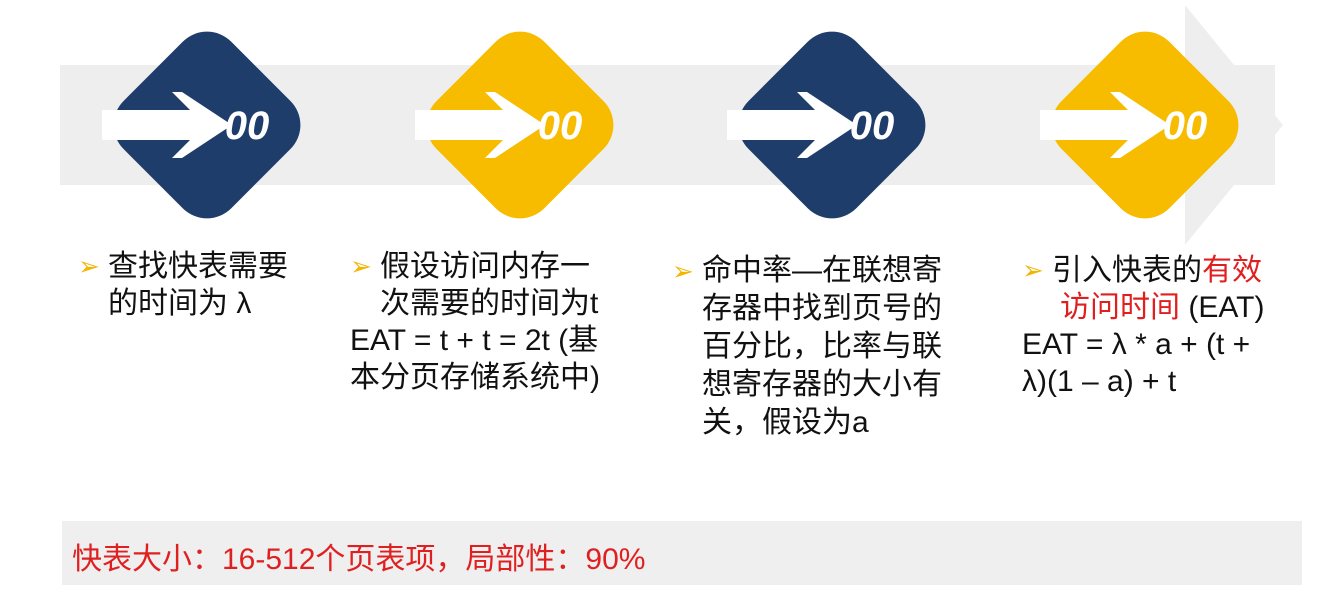  What do you see at coordinates (560, 126) in the screenshot?
I see `step-2-number: 00` at bounding box center [560, 126].